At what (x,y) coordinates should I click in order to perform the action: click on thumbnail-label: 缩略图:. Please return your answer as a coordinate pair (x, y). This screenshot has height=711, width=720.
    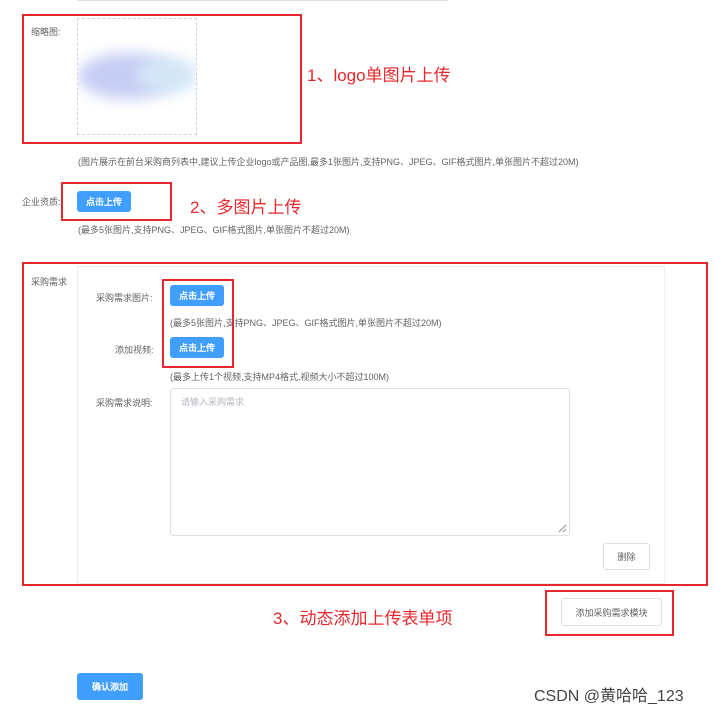
    Looking at the image, I should click on (46, 32).